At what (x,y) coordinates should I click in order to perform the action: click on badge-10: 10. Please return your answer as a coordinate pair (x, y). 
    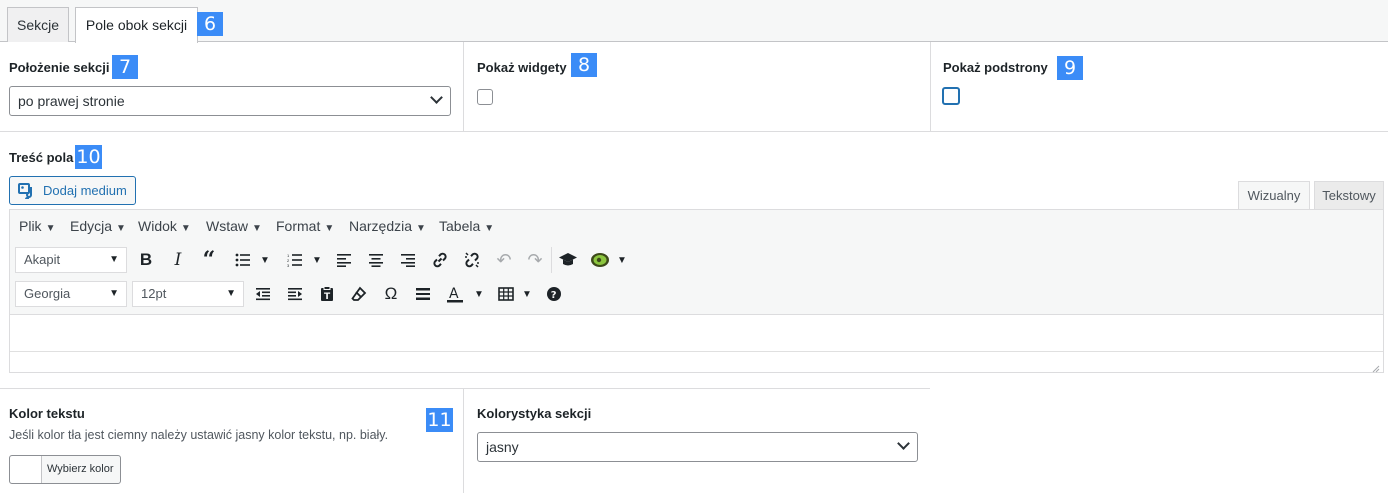
    Looking at the image, I should click on (88, 157).